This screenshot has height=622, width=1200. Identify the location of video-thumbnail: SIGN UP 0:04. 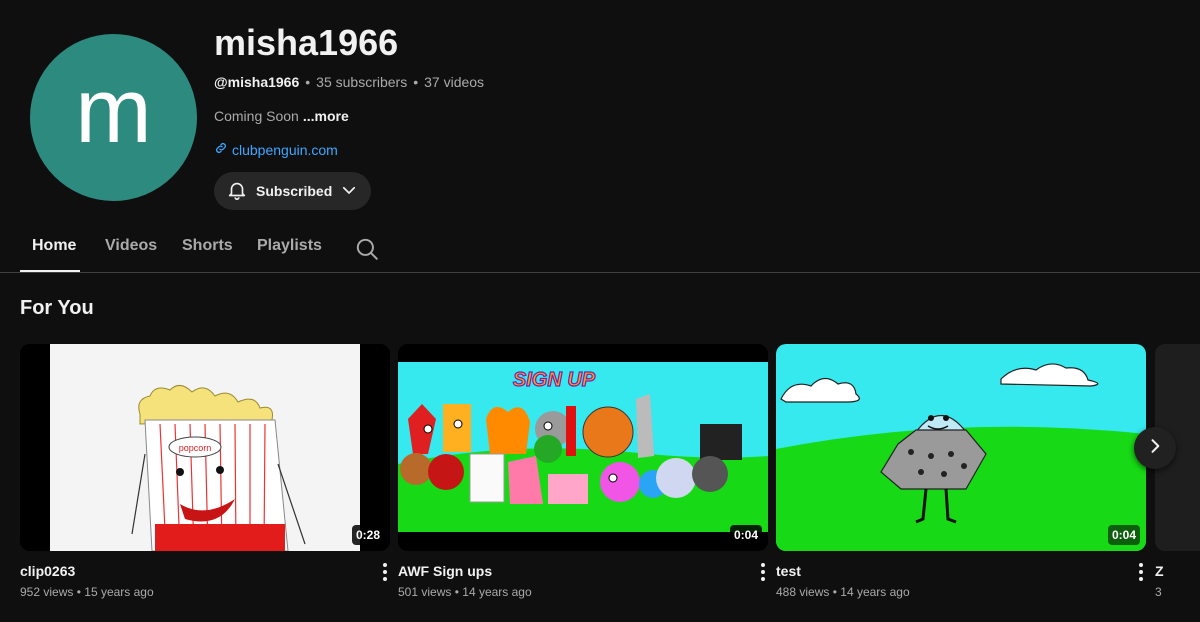
(583, 447).